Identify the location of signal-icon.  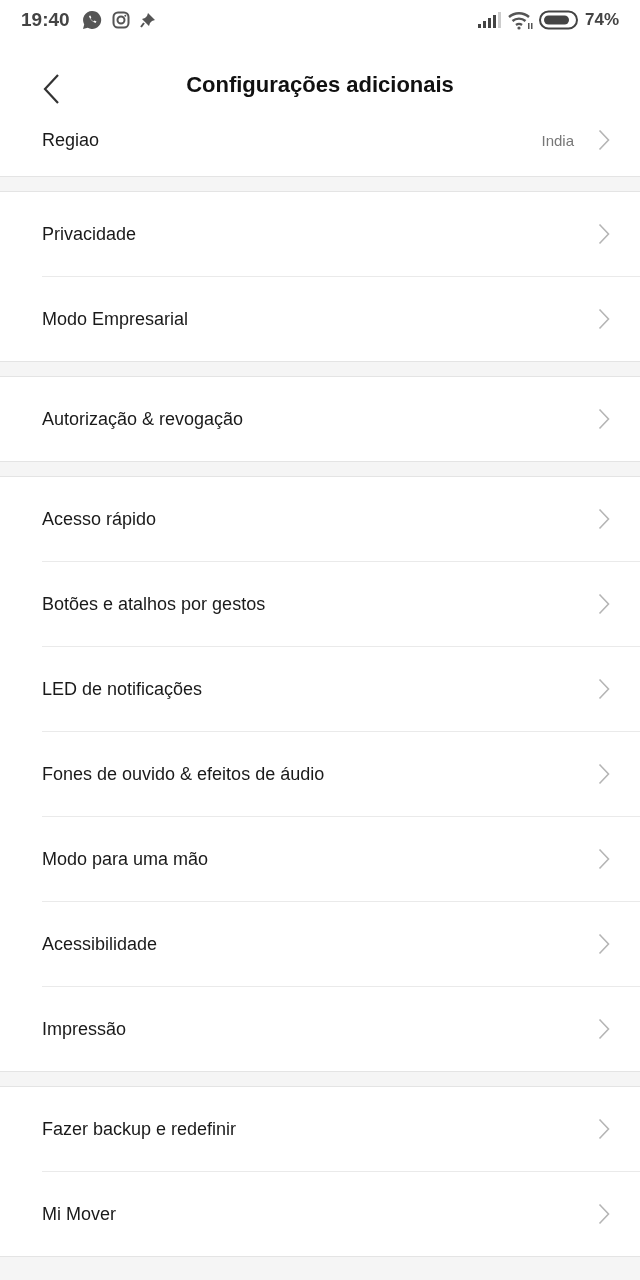
(488, 20).